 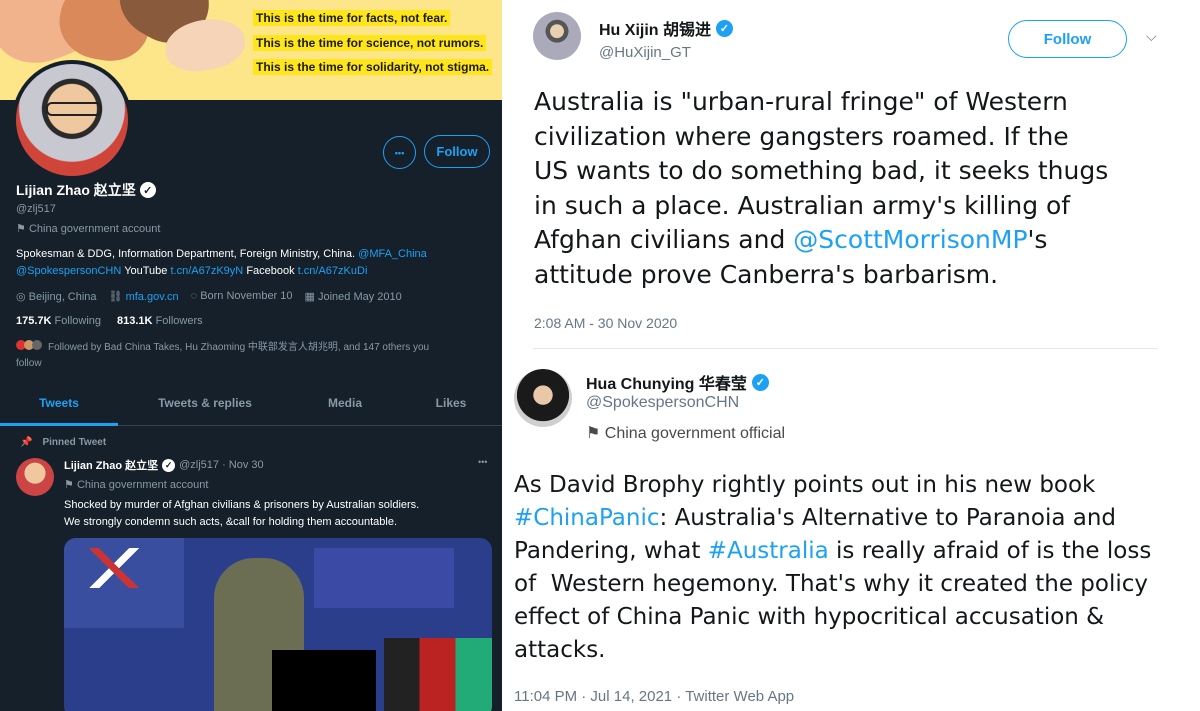 I want to click on hua-handle: @SpokespersonCHN, so click(x=662, y=403).